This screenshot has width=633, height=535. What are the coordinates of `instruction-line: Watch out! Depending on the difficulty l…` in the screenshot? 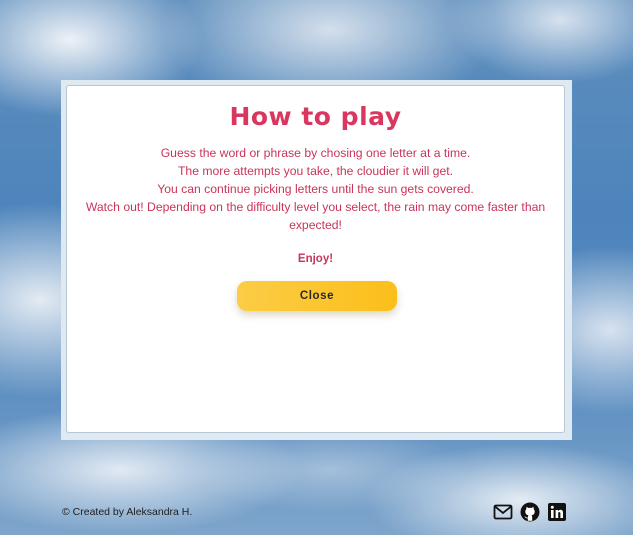 It's located at (315, 216).